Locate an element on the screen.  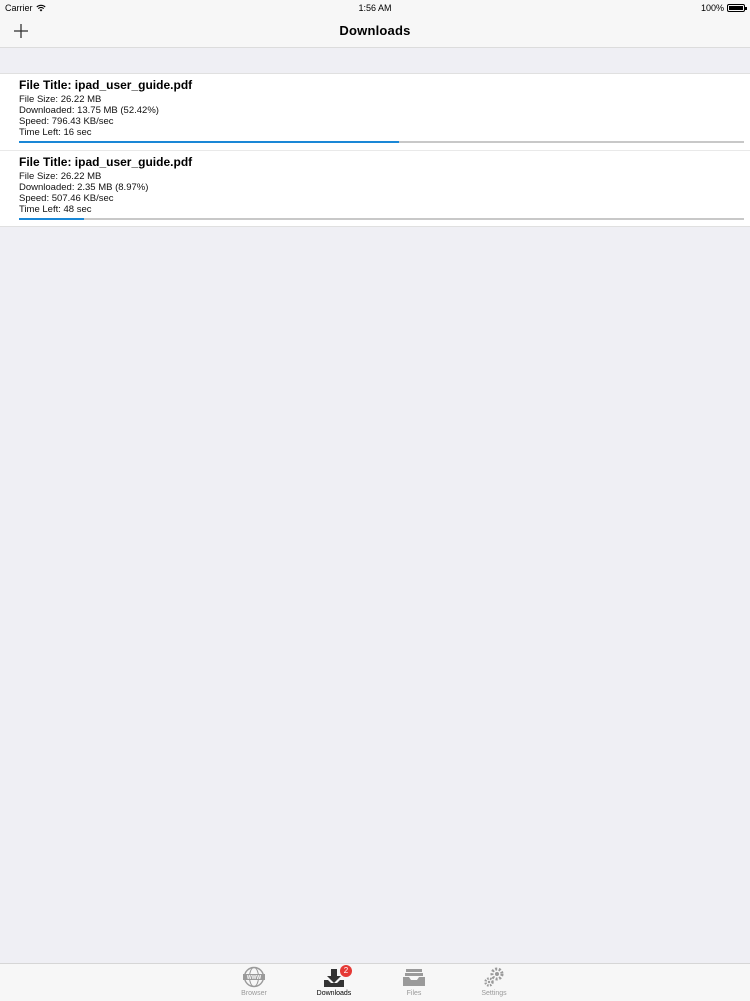
tab-browser: WWW Browser is located at coordinates (254, 983).